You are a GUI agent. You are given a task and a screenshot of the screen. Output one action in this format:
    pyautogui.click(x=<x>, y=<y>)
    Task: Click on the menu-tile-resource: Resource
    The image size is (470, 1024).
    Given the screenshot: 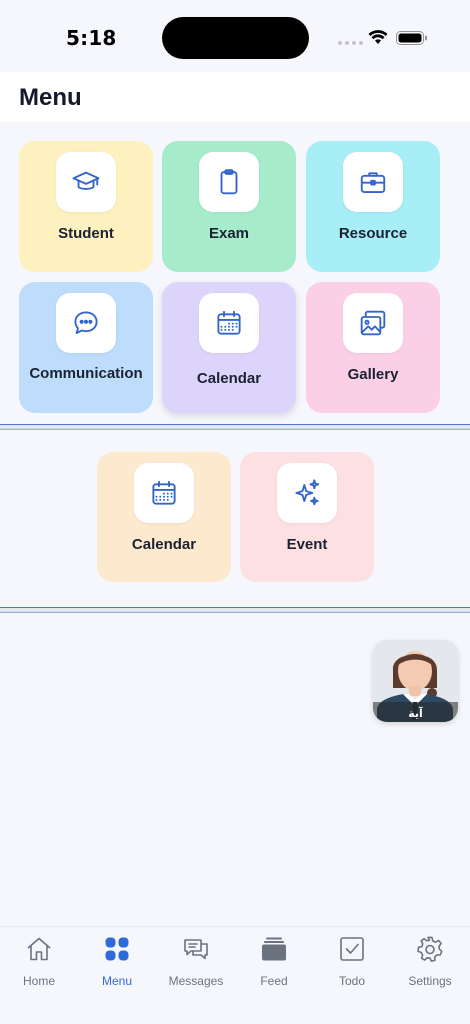 What is the action you would take?
    pyautogui.click(x=373, y=206)
    